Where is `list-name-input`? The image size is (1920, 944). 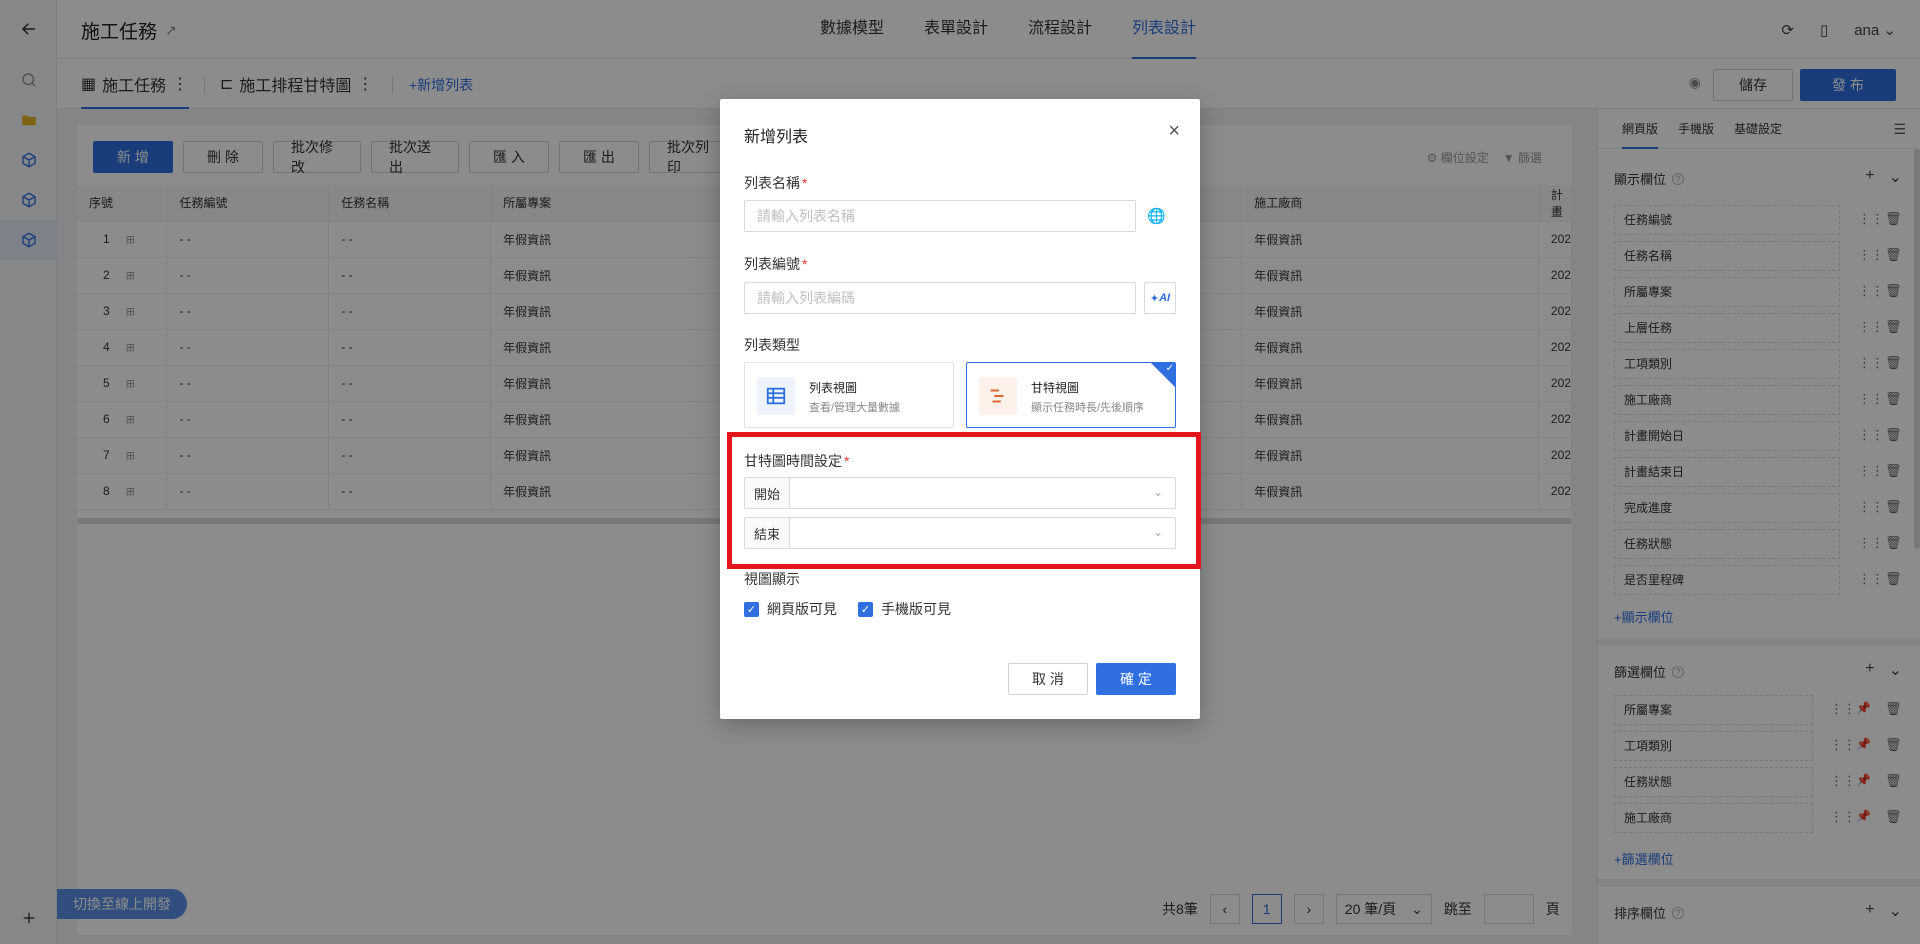 list-name-input is located at coordinates (940, 216).